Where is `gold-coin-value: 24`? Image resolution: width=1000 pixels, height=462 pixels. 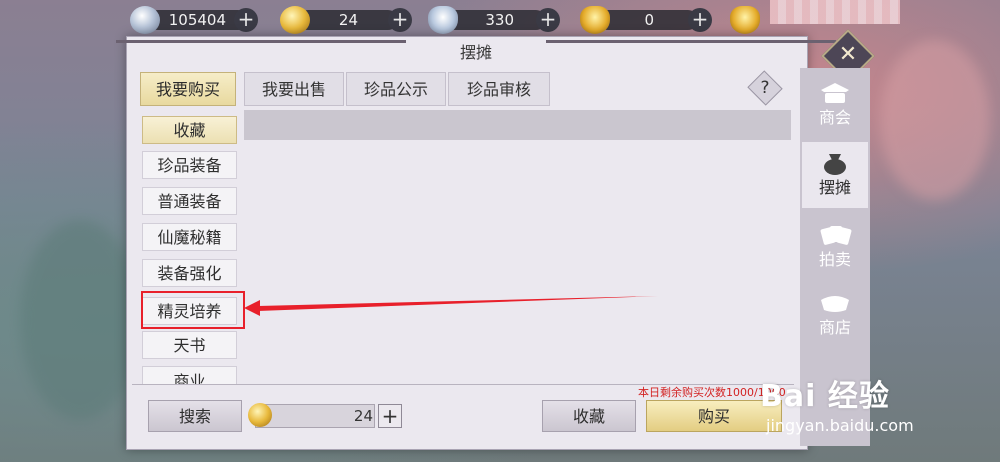 gold-coin-value: 24 is located at coordinates (348, 20).